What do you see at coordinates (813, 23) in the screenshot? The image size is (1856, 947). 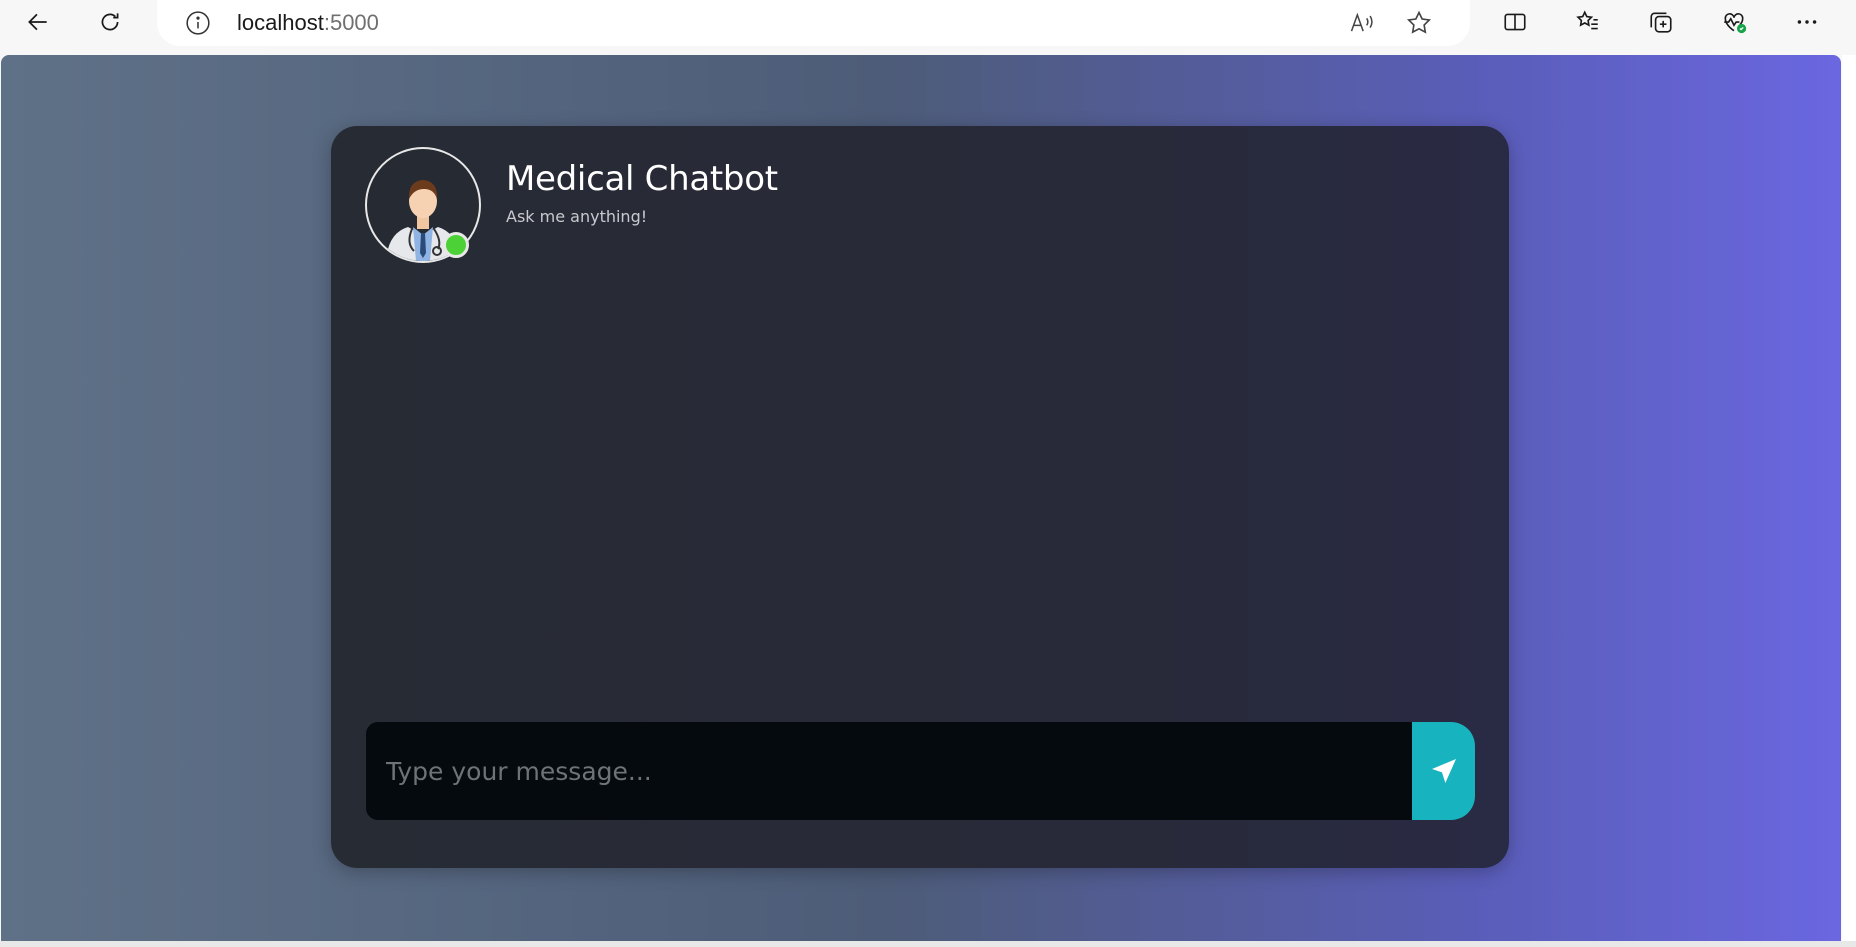 I see `address-bar: localhost:5000` at bounding box center [813, 23].